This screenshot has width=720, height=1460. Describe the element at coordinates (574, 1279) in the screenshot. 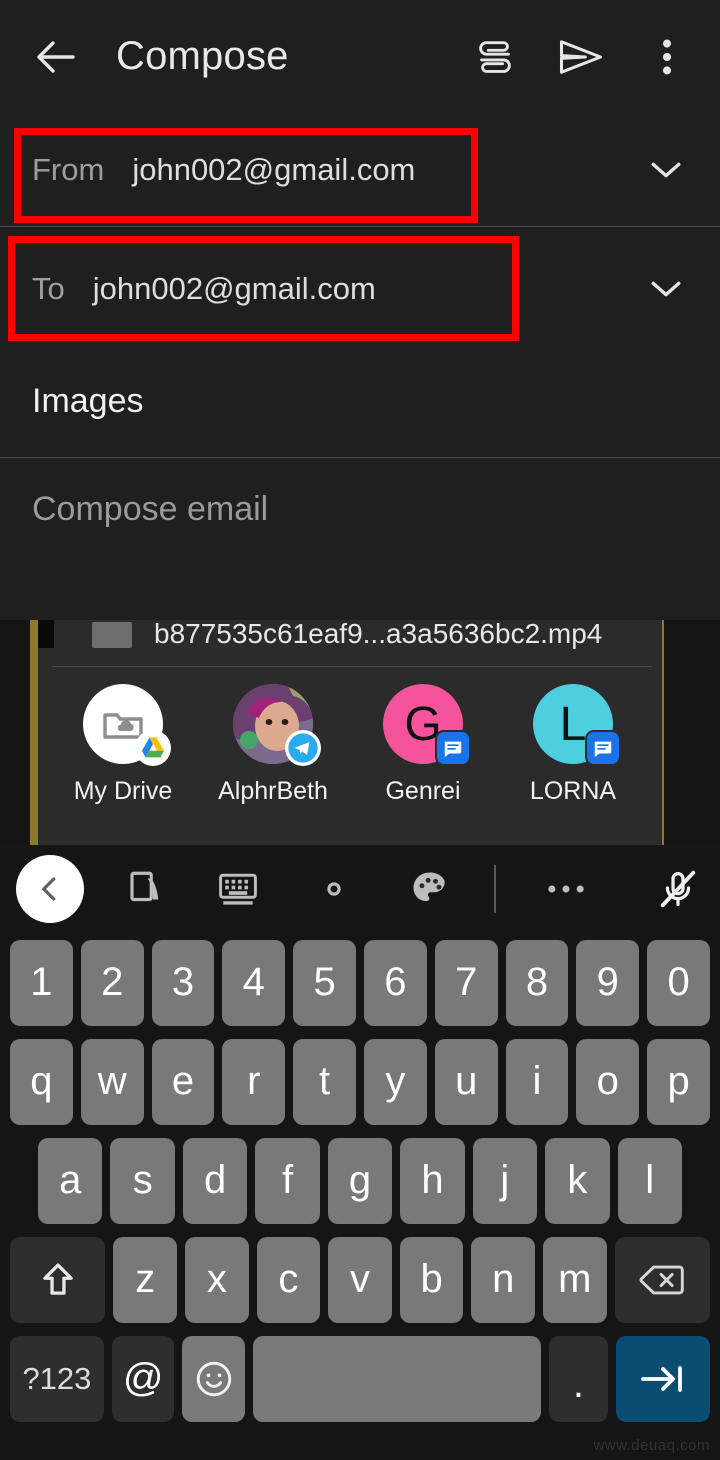

I see `key-m: m` at that location.